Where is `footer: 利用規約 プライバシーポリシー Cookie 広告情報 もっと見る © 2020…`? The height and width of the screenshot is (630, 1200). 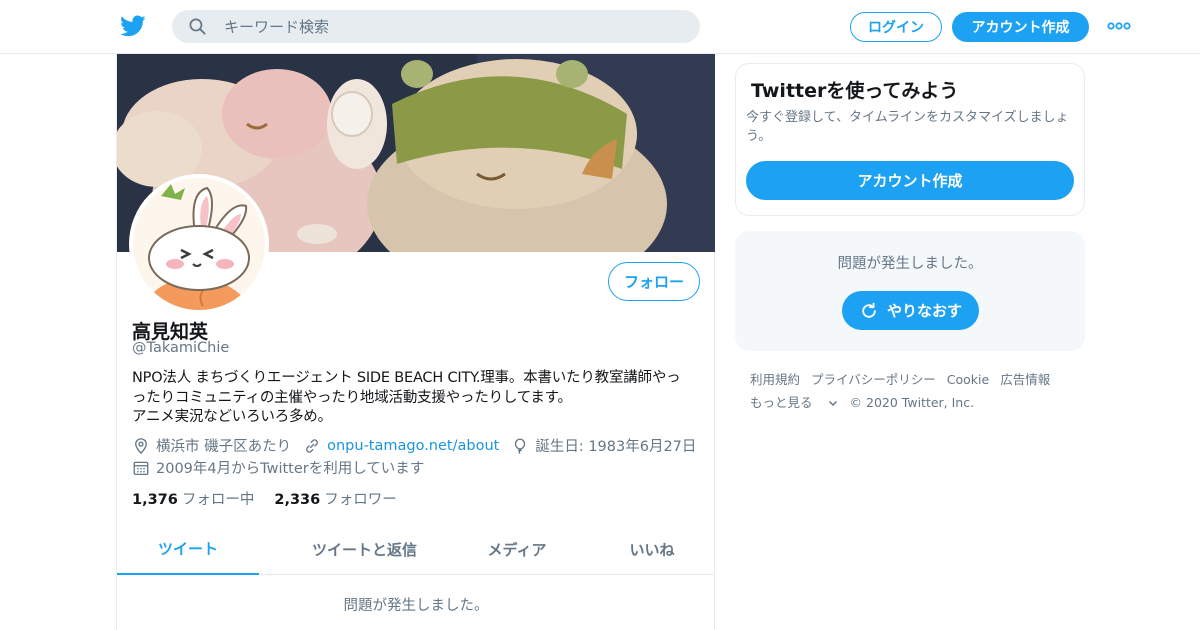 footer: 利用規約 プライバシーポリシー Cookie 広告情報 もっと見る © 2020… is located at coordinates (915, 391).